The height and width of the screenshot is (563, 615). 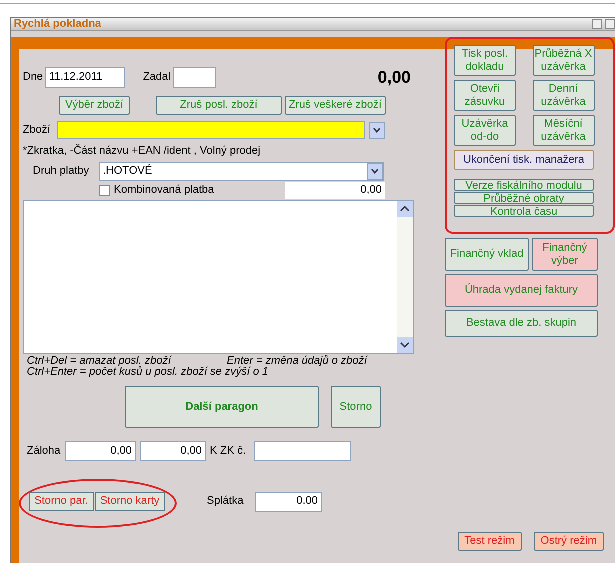 I want to click on field-label: Splátka, so click(x=226, y=502).